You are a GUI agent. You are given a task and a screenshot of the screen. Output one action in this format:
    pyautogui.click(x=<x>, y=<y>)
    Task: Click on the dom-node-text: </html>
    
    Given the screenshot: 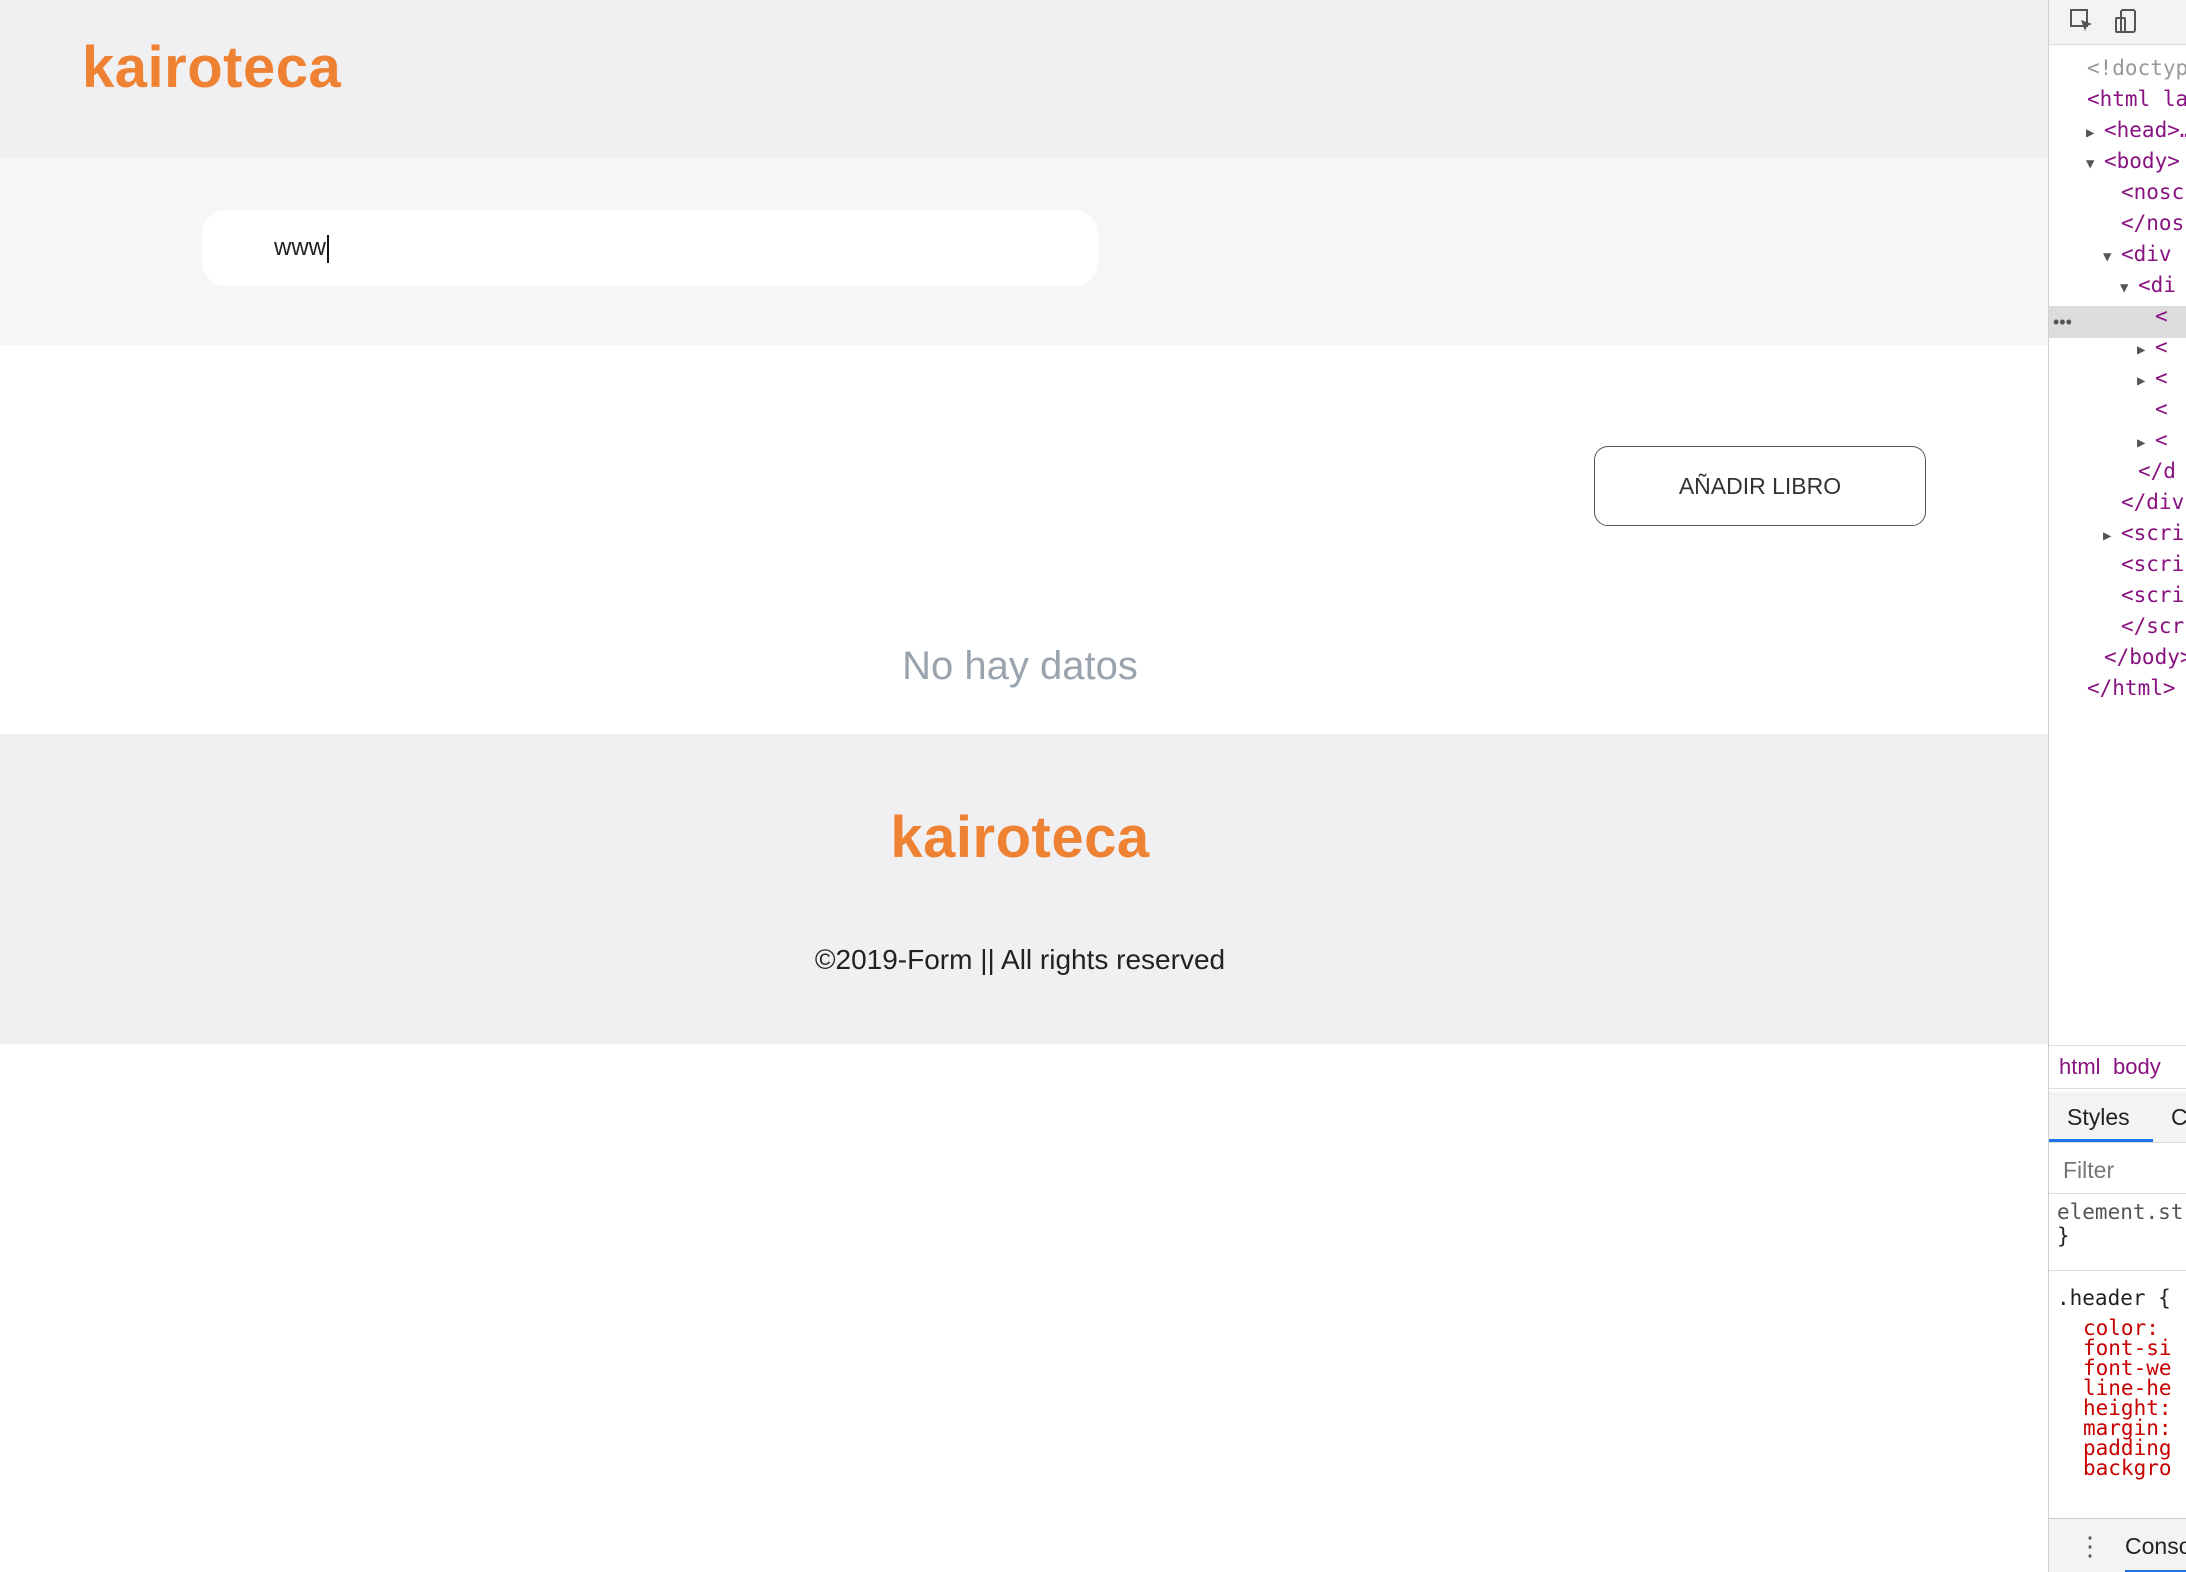 What is the action you would take?
    pyautogui.click(x=2131, y=688)
    